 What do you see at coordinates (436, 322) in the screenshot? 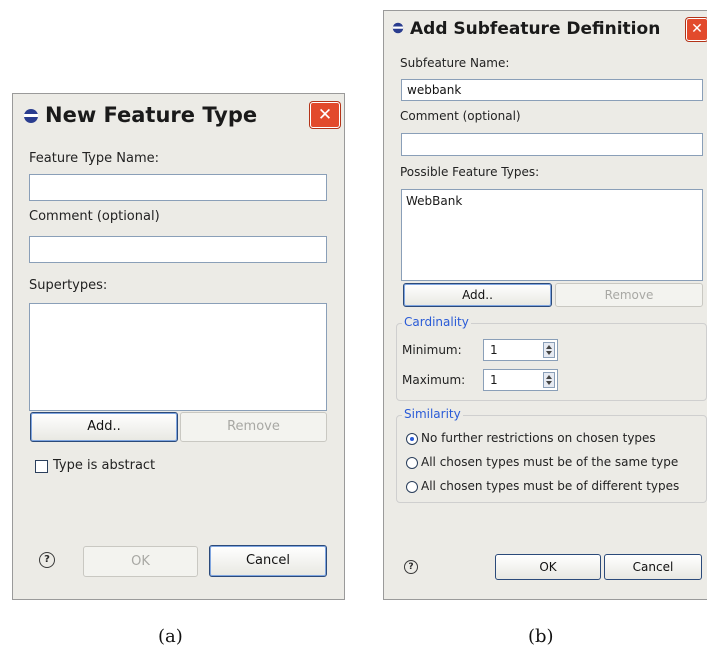
I see `cardinality-title: Cardinality` at bounding box center [436, 322].